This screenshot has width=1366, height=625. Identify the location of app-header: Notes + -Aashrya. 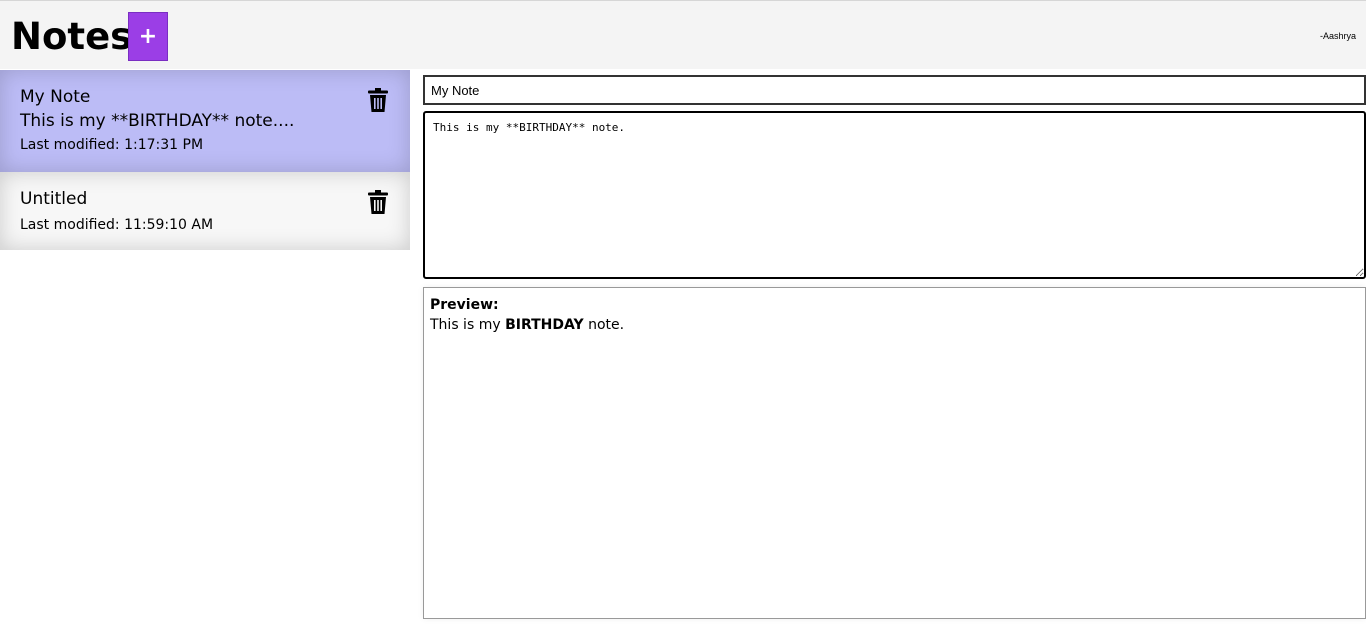
(683, 34).